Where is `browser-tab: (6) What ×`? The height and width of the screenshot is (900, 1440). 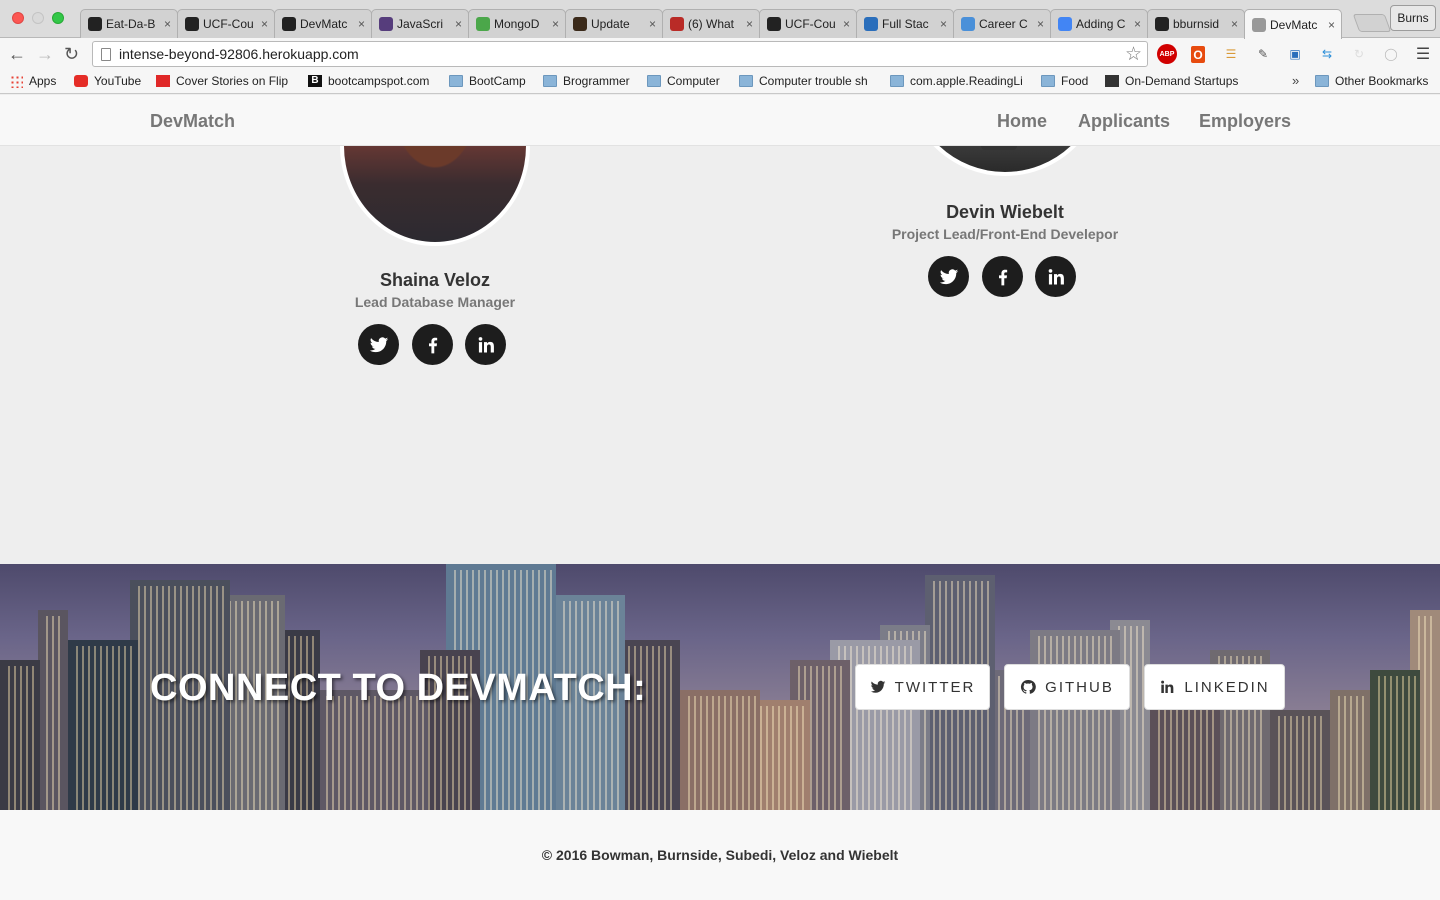
browser-tab: (6) What × is located at coordinates (711, 23).